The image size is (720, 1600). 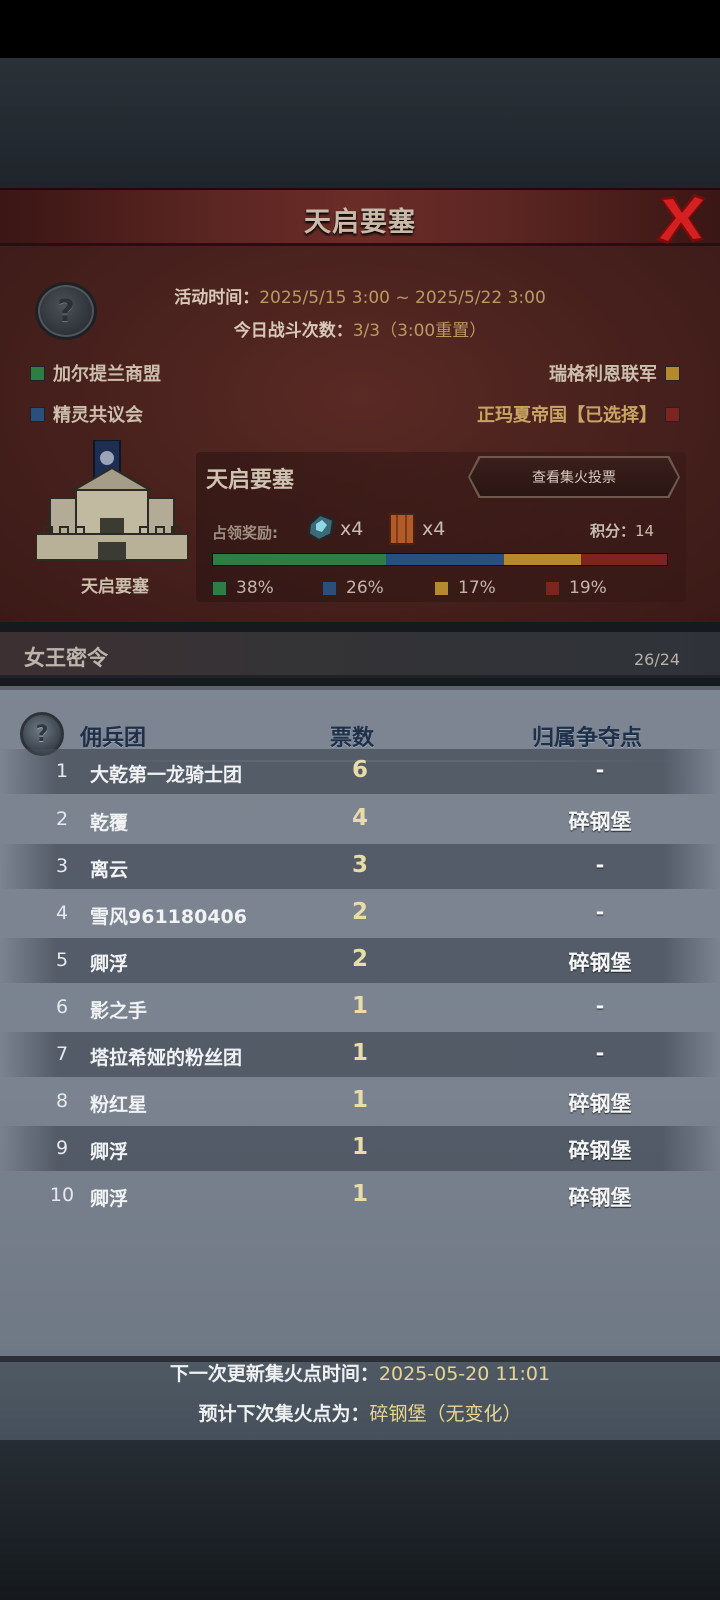 What do you see at coordinates (402, 529) in the screenshot?
I see `wood-crate-icon` at bounding box center [402, 529].